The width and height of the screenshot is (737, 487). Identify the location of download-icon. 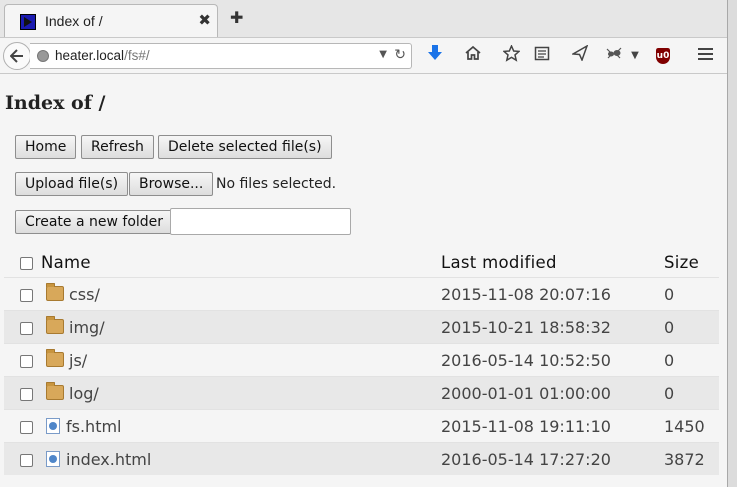
(435, 56).